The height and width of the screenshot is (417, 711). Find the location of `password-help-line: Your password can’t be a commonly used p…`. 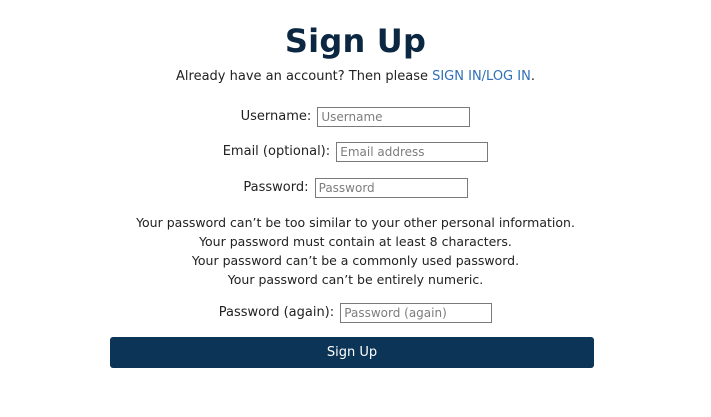

password-help-line: Your password can’t be a commonly used p… is located at coordinates (355, 260).